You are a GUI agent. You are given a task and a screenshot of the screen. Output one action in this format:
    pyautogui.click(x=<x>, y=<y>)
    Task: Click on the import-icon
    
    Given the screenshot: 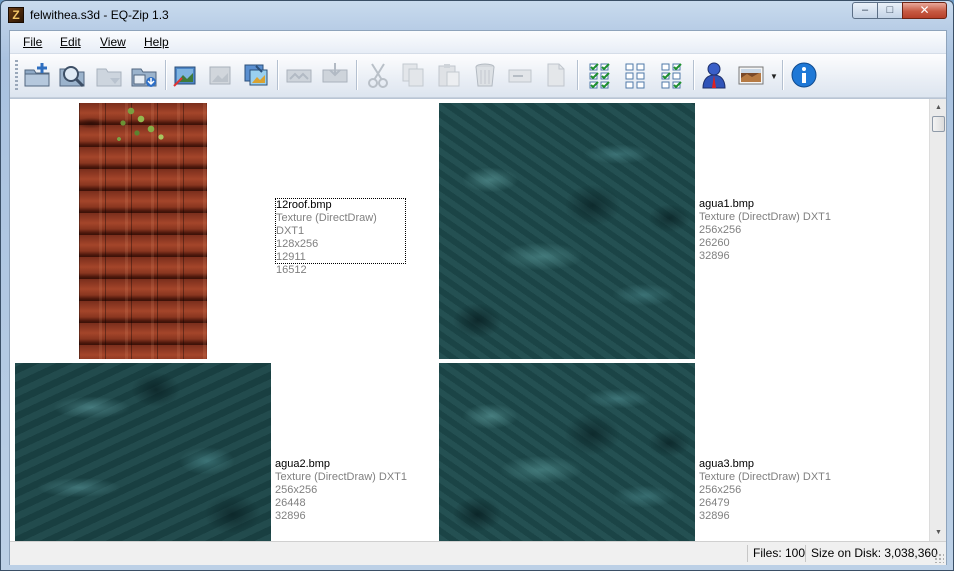 What is the action you would take?
    pyautogui.click(x=184, y=76)
    